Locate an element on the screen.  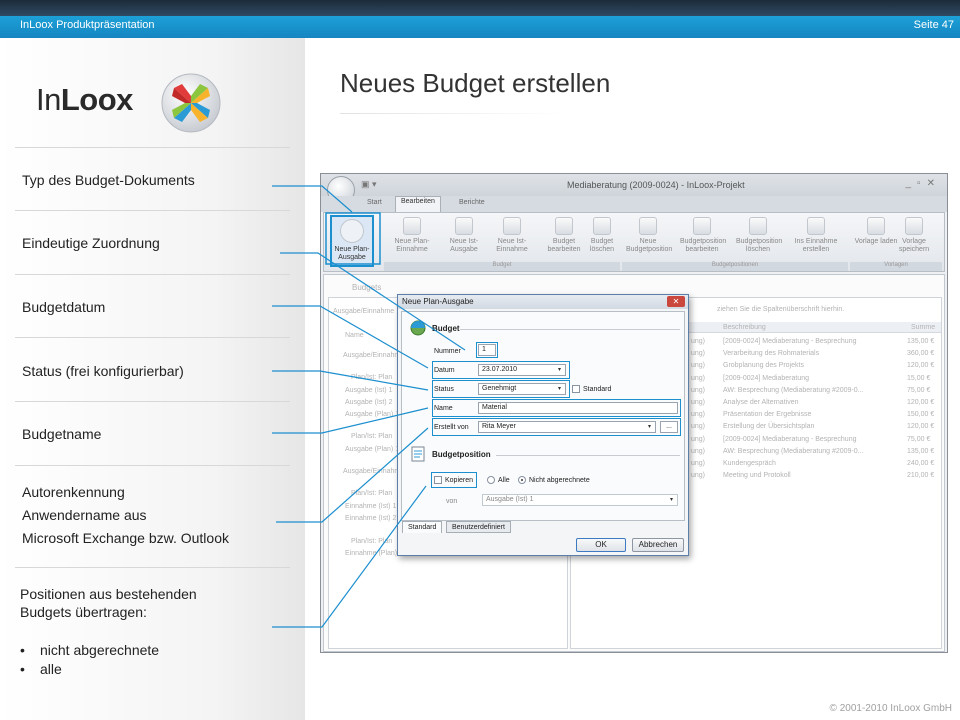
column-header: Ausgabe/Einnahme is located at coordinates (364, 311).